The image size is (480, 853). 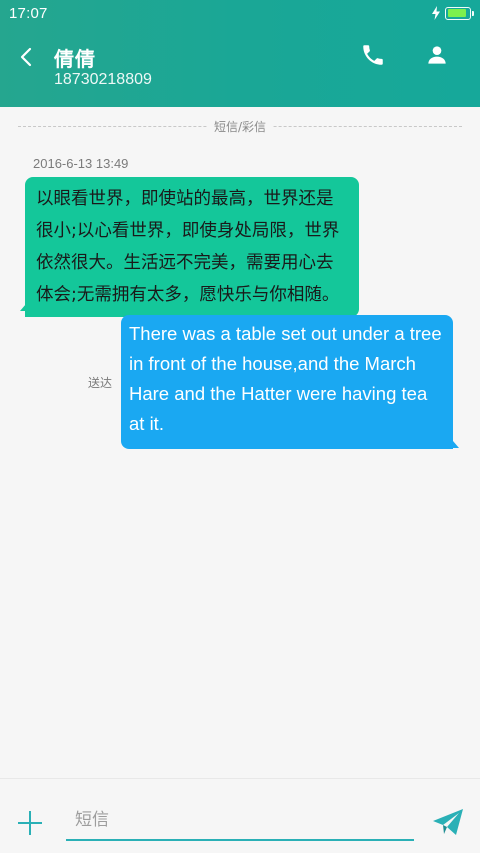 I want to click on phone-icon, so click(x=373, y=55).